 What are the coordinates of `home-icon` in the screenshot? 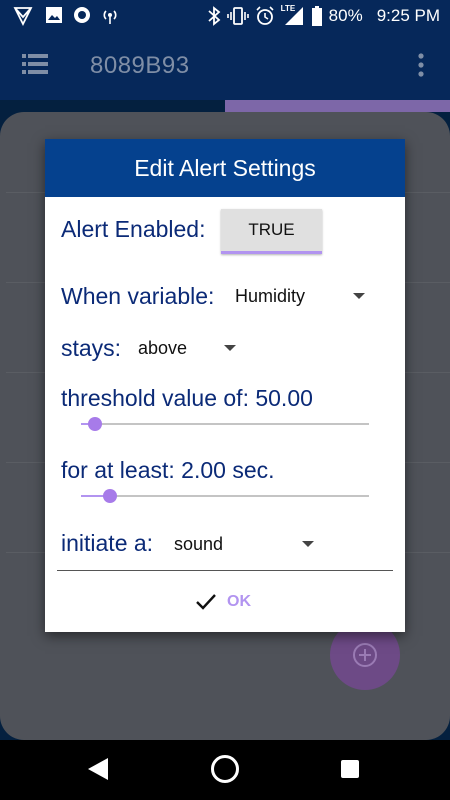 It's located at (225, 769).